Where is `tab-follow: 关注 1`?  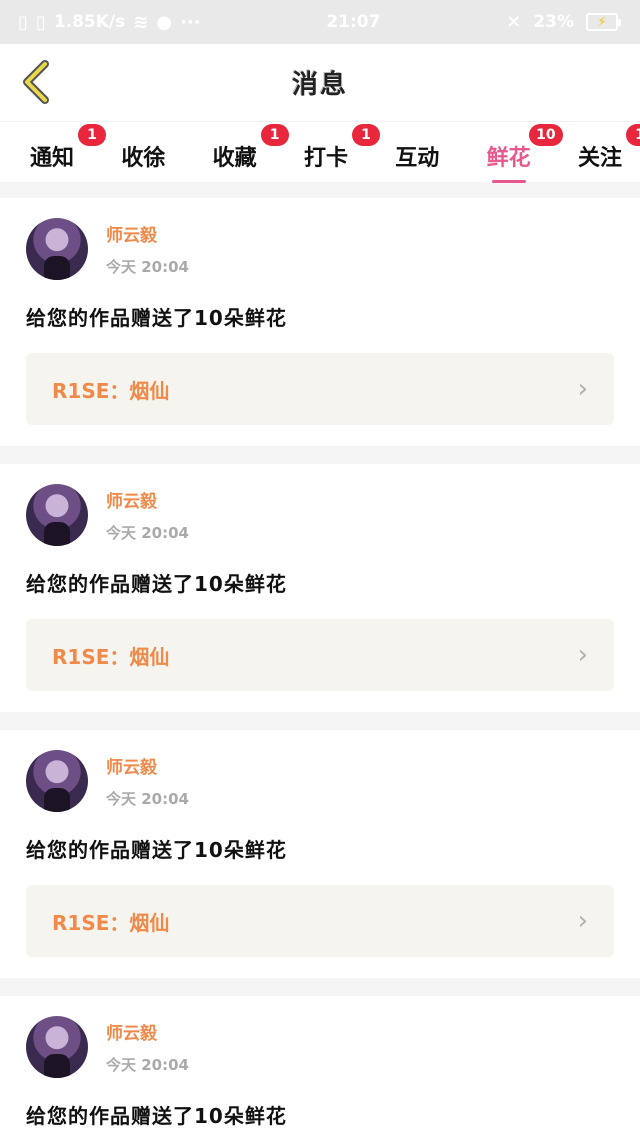 tab-follow: 关注 1 is located at coordinates (606, 148).